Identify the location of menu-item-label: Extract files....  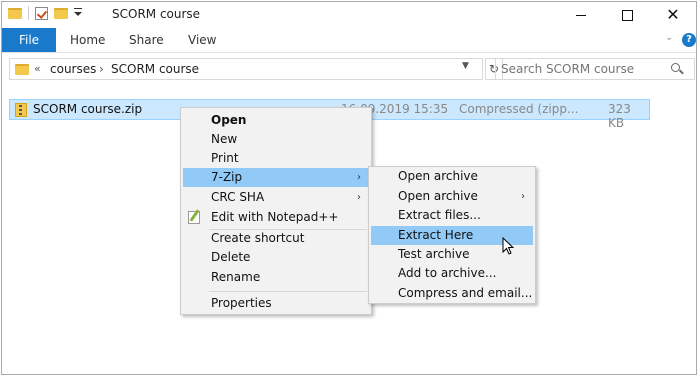
(439, 215).